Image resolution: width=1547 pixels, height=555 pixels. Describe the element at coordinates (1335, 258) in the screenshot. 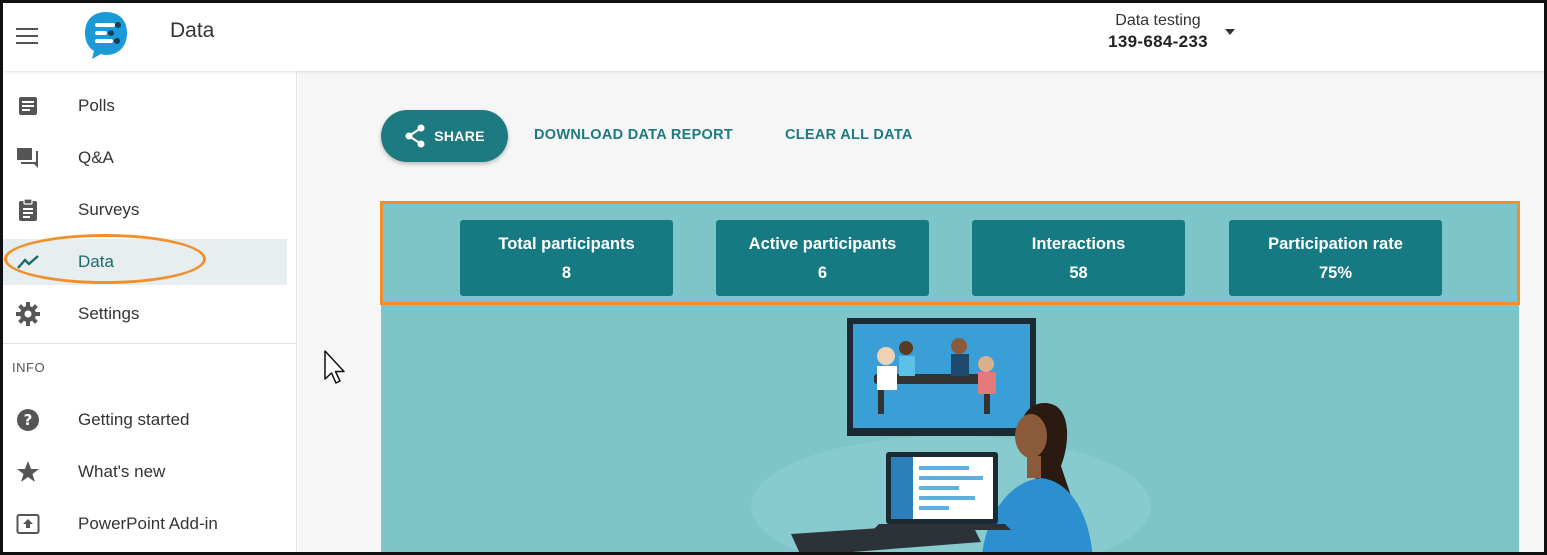

I see `stat-card-participation-rate: Participation rate 75%` at that location.